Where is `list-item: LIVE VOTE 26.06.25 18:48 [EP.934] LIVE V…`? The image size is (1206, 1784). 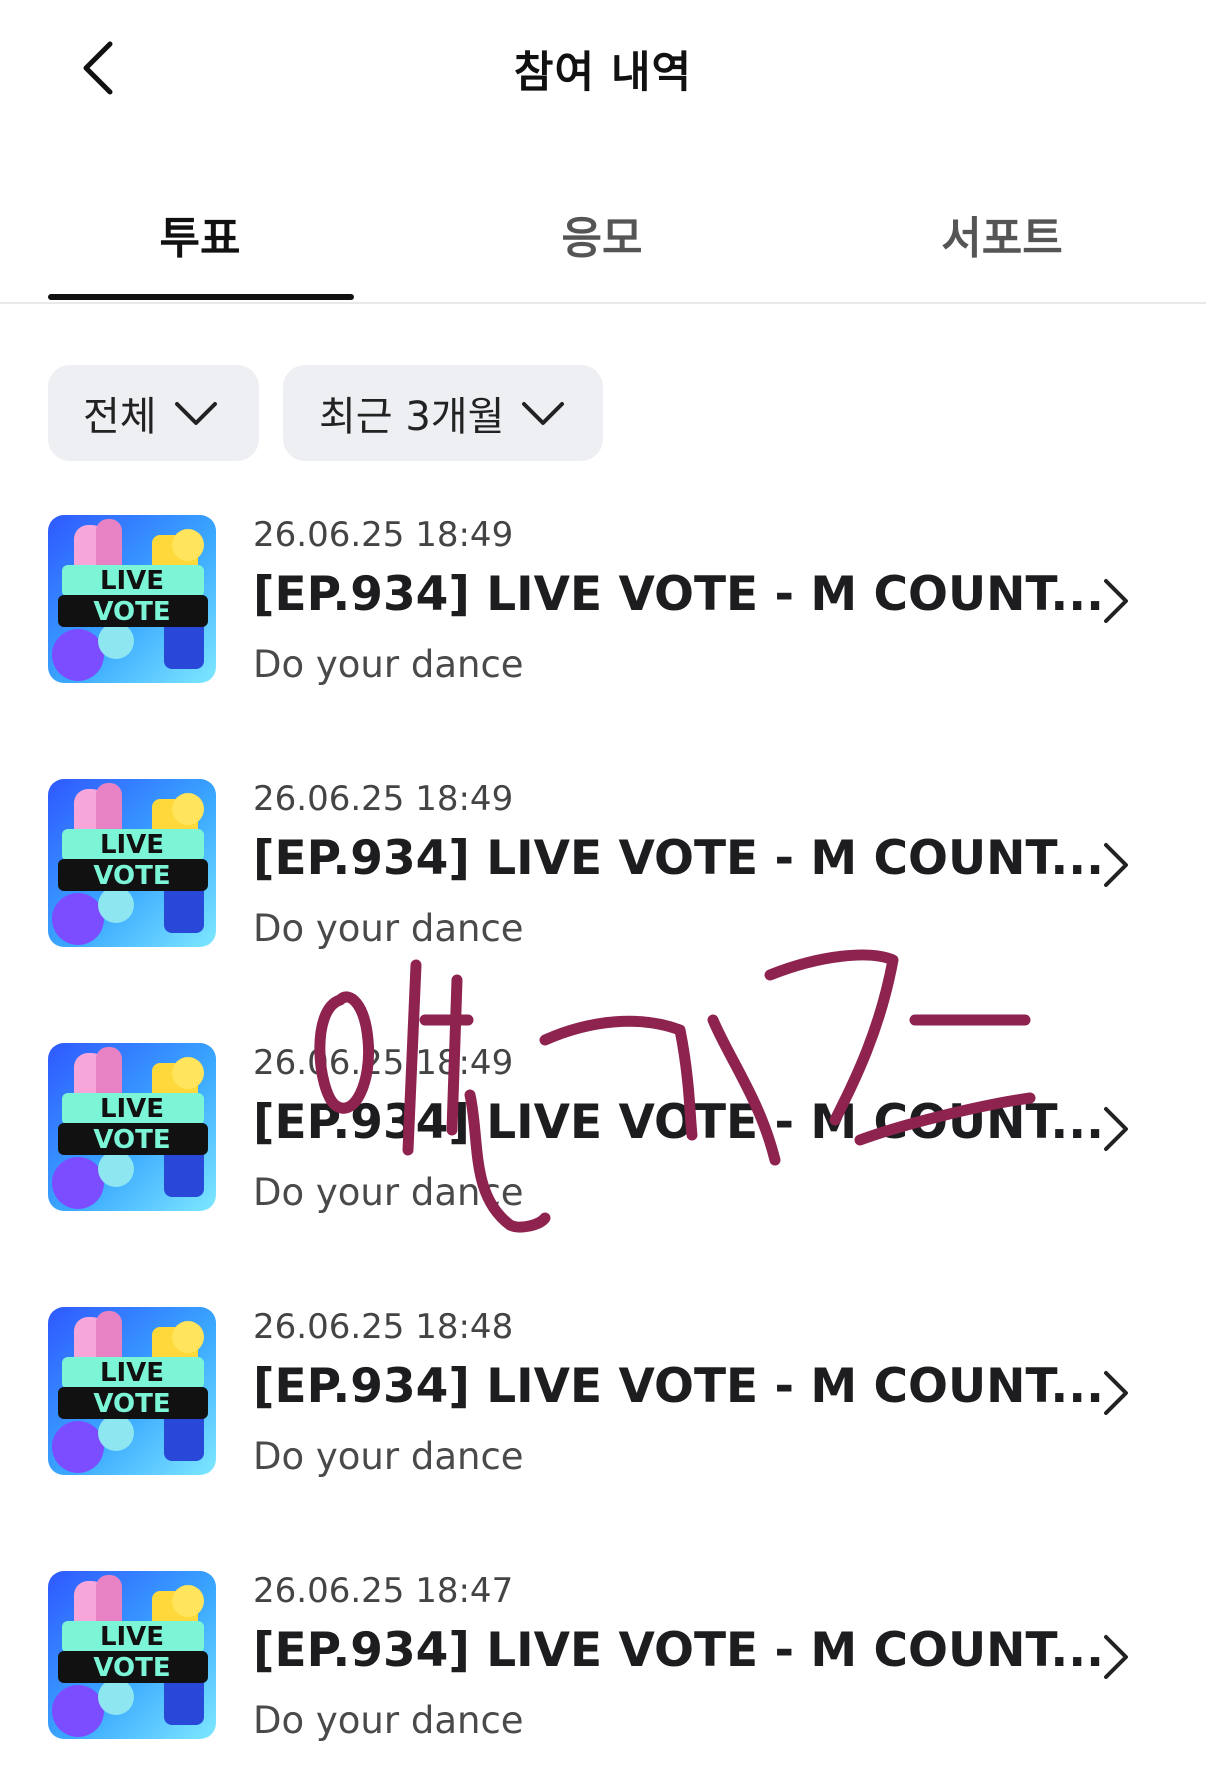
list-item: LIVE VOTE 26.06.25 18:48 [EP.934] LIVE V… is located at coordinates (603, 1392).